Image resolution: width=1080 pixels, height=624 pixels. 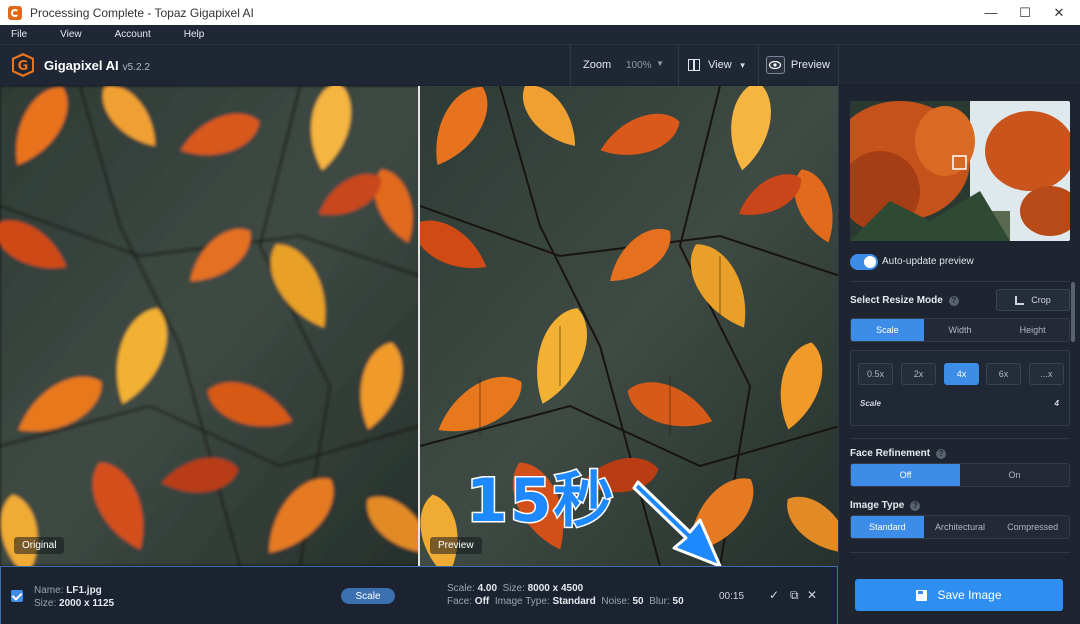 What do you see at coordinates (639, 65) in the screenshot?
I see `zoom-value: 100%` at bounding box center [639, 65].